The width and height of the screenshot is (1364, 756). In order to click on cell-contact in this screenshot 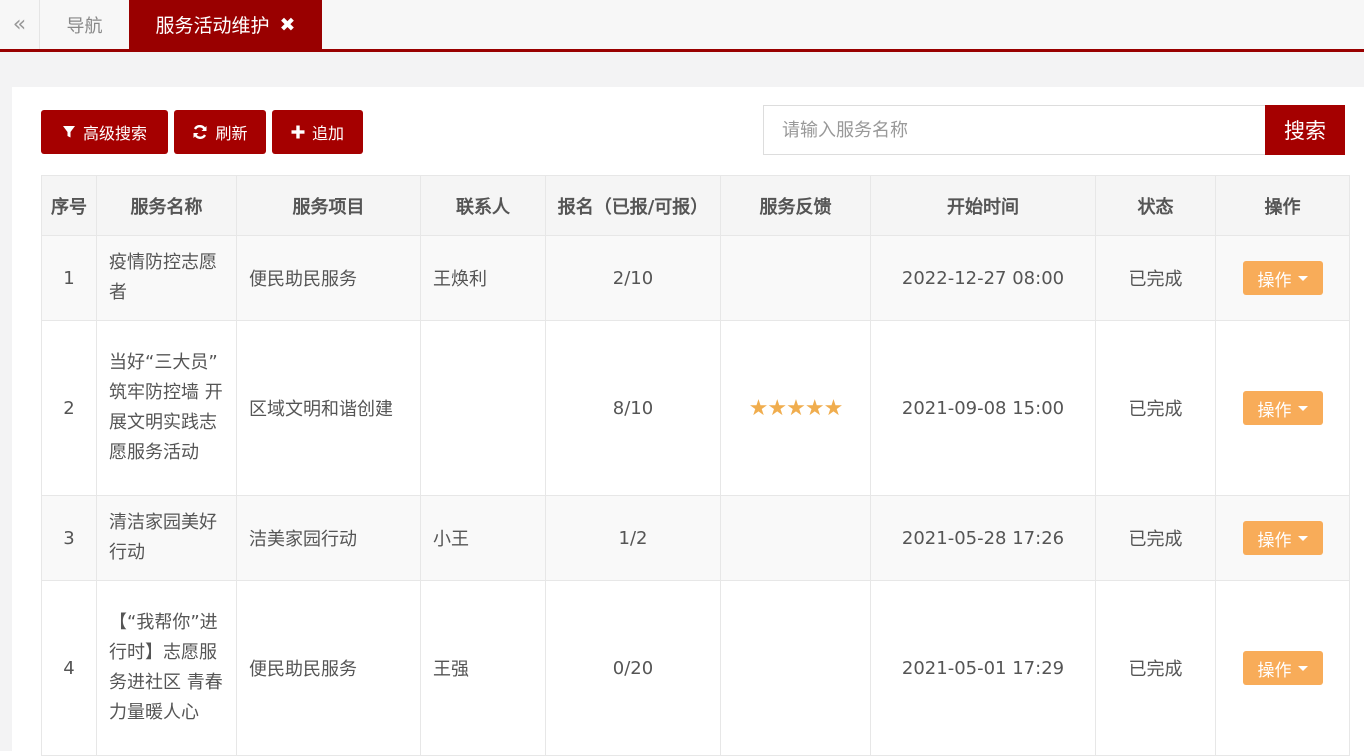, I will do `click(483, 408)`.